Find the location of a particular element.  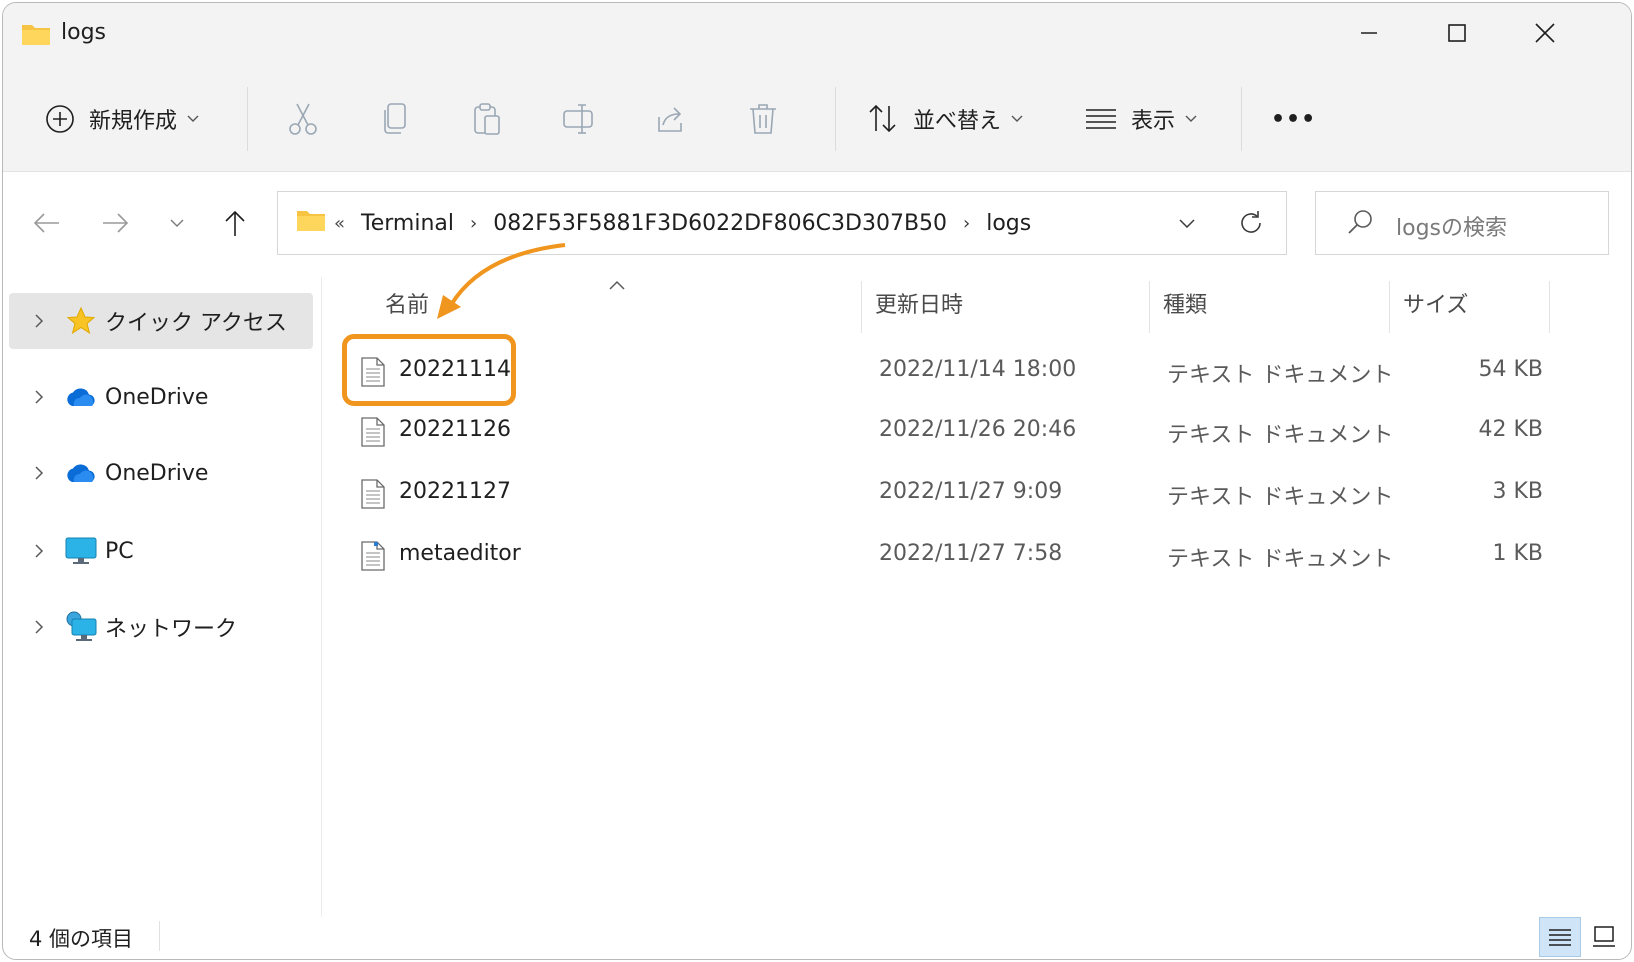

sort-ascending-icon is located at coordinates (617, 284).